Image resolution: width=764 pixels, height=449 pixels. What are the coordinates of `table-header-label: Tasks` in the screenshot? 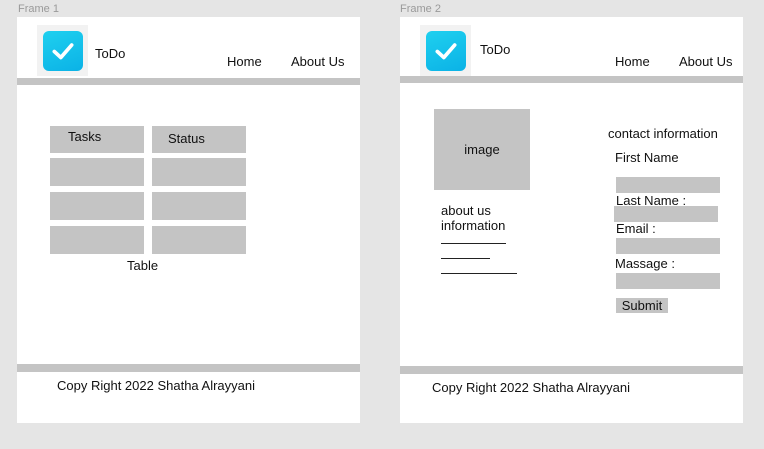 It's located at (85, 136).